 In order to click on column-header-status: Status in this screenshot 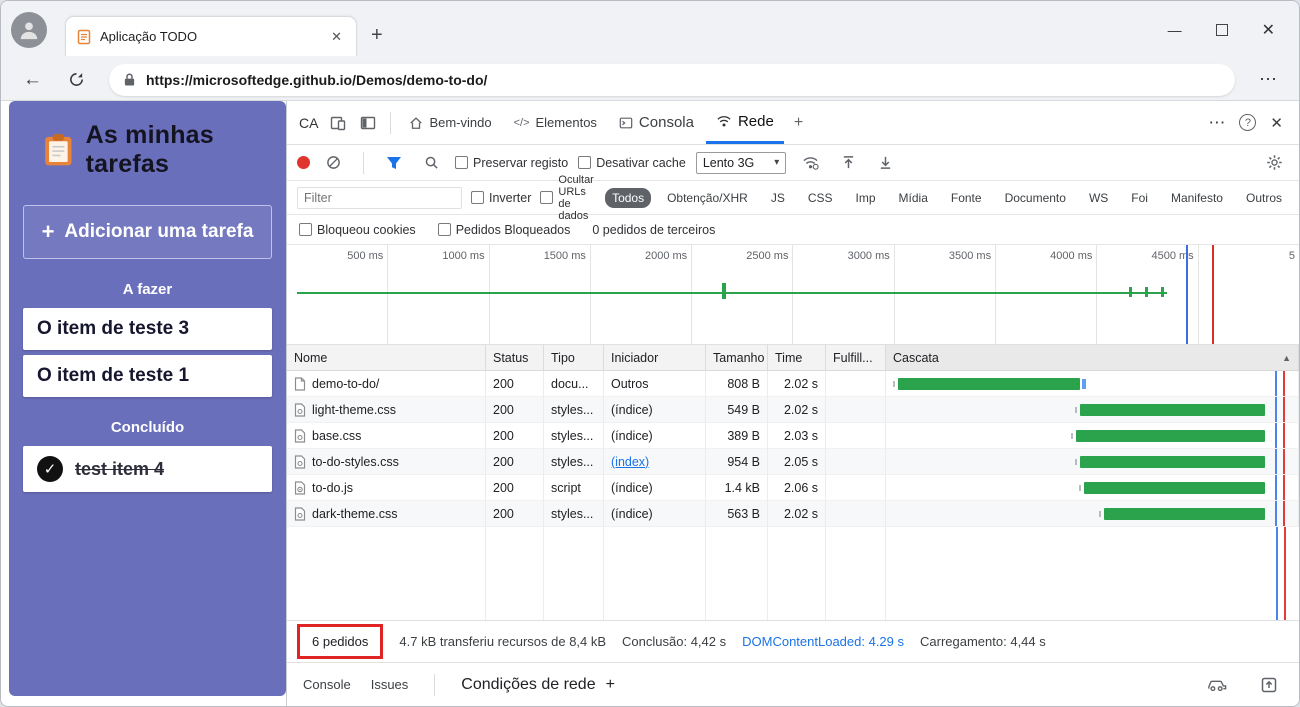, I will do `click(515, 357)`.